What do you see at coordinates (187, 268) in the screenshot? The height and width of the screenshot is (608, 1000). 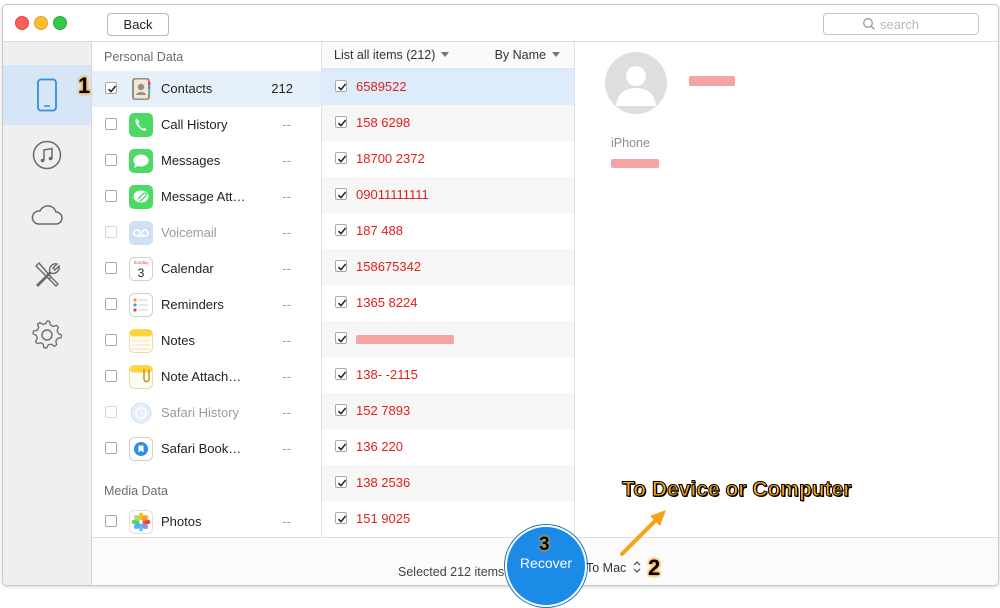 I see `category-label: Calendar` at bounding box center [187, 268].